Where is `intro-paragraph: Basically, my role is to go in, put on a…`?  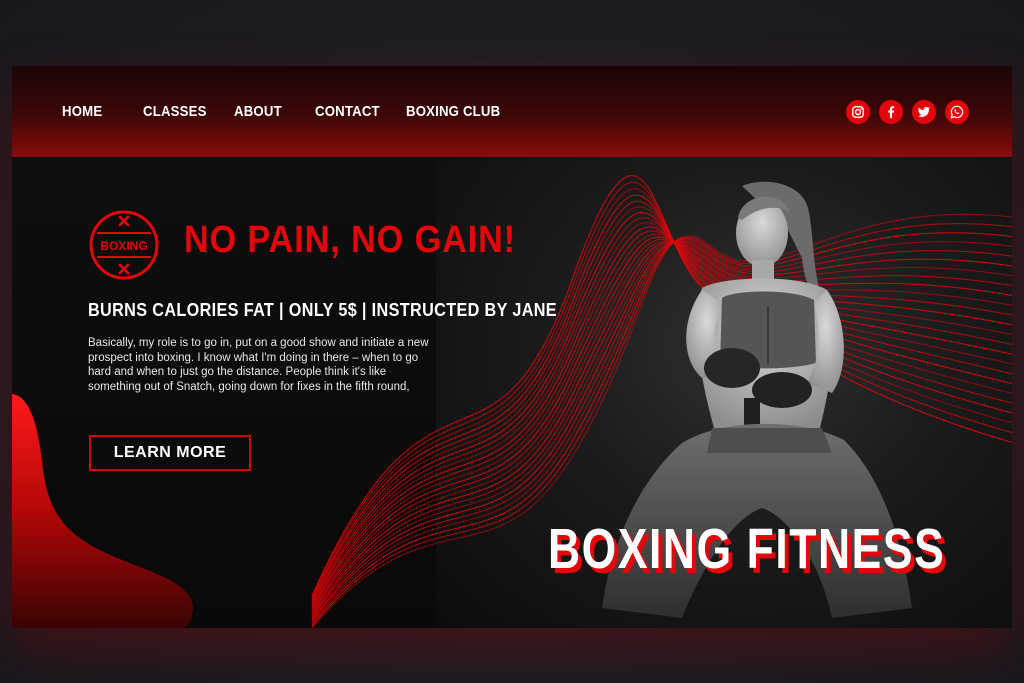
intro-paragraph: Basically, my role is to go in, put on a… is located at coordinates (258, 365).